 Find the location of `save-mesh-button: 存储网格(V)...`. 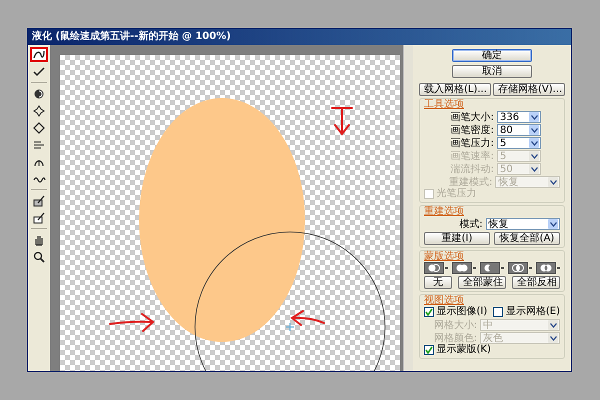

save-mesh-button: 存储网格(V)... is located at coordinates (529, 89).